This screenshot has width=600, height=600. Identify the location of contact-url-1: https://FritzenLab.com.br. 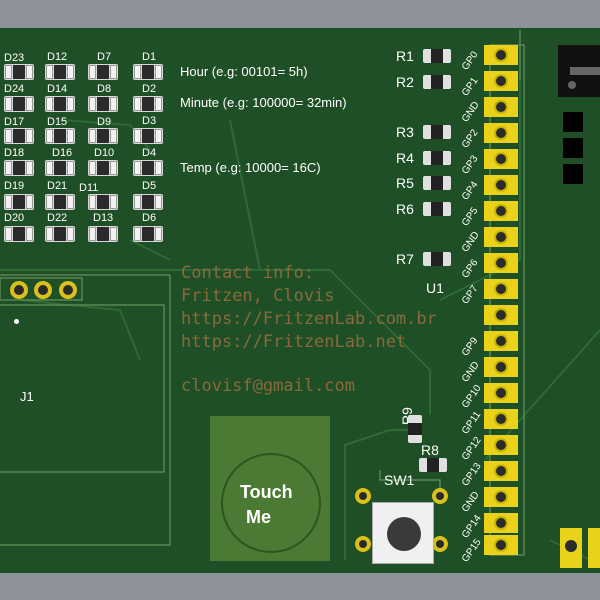
(309, 319).